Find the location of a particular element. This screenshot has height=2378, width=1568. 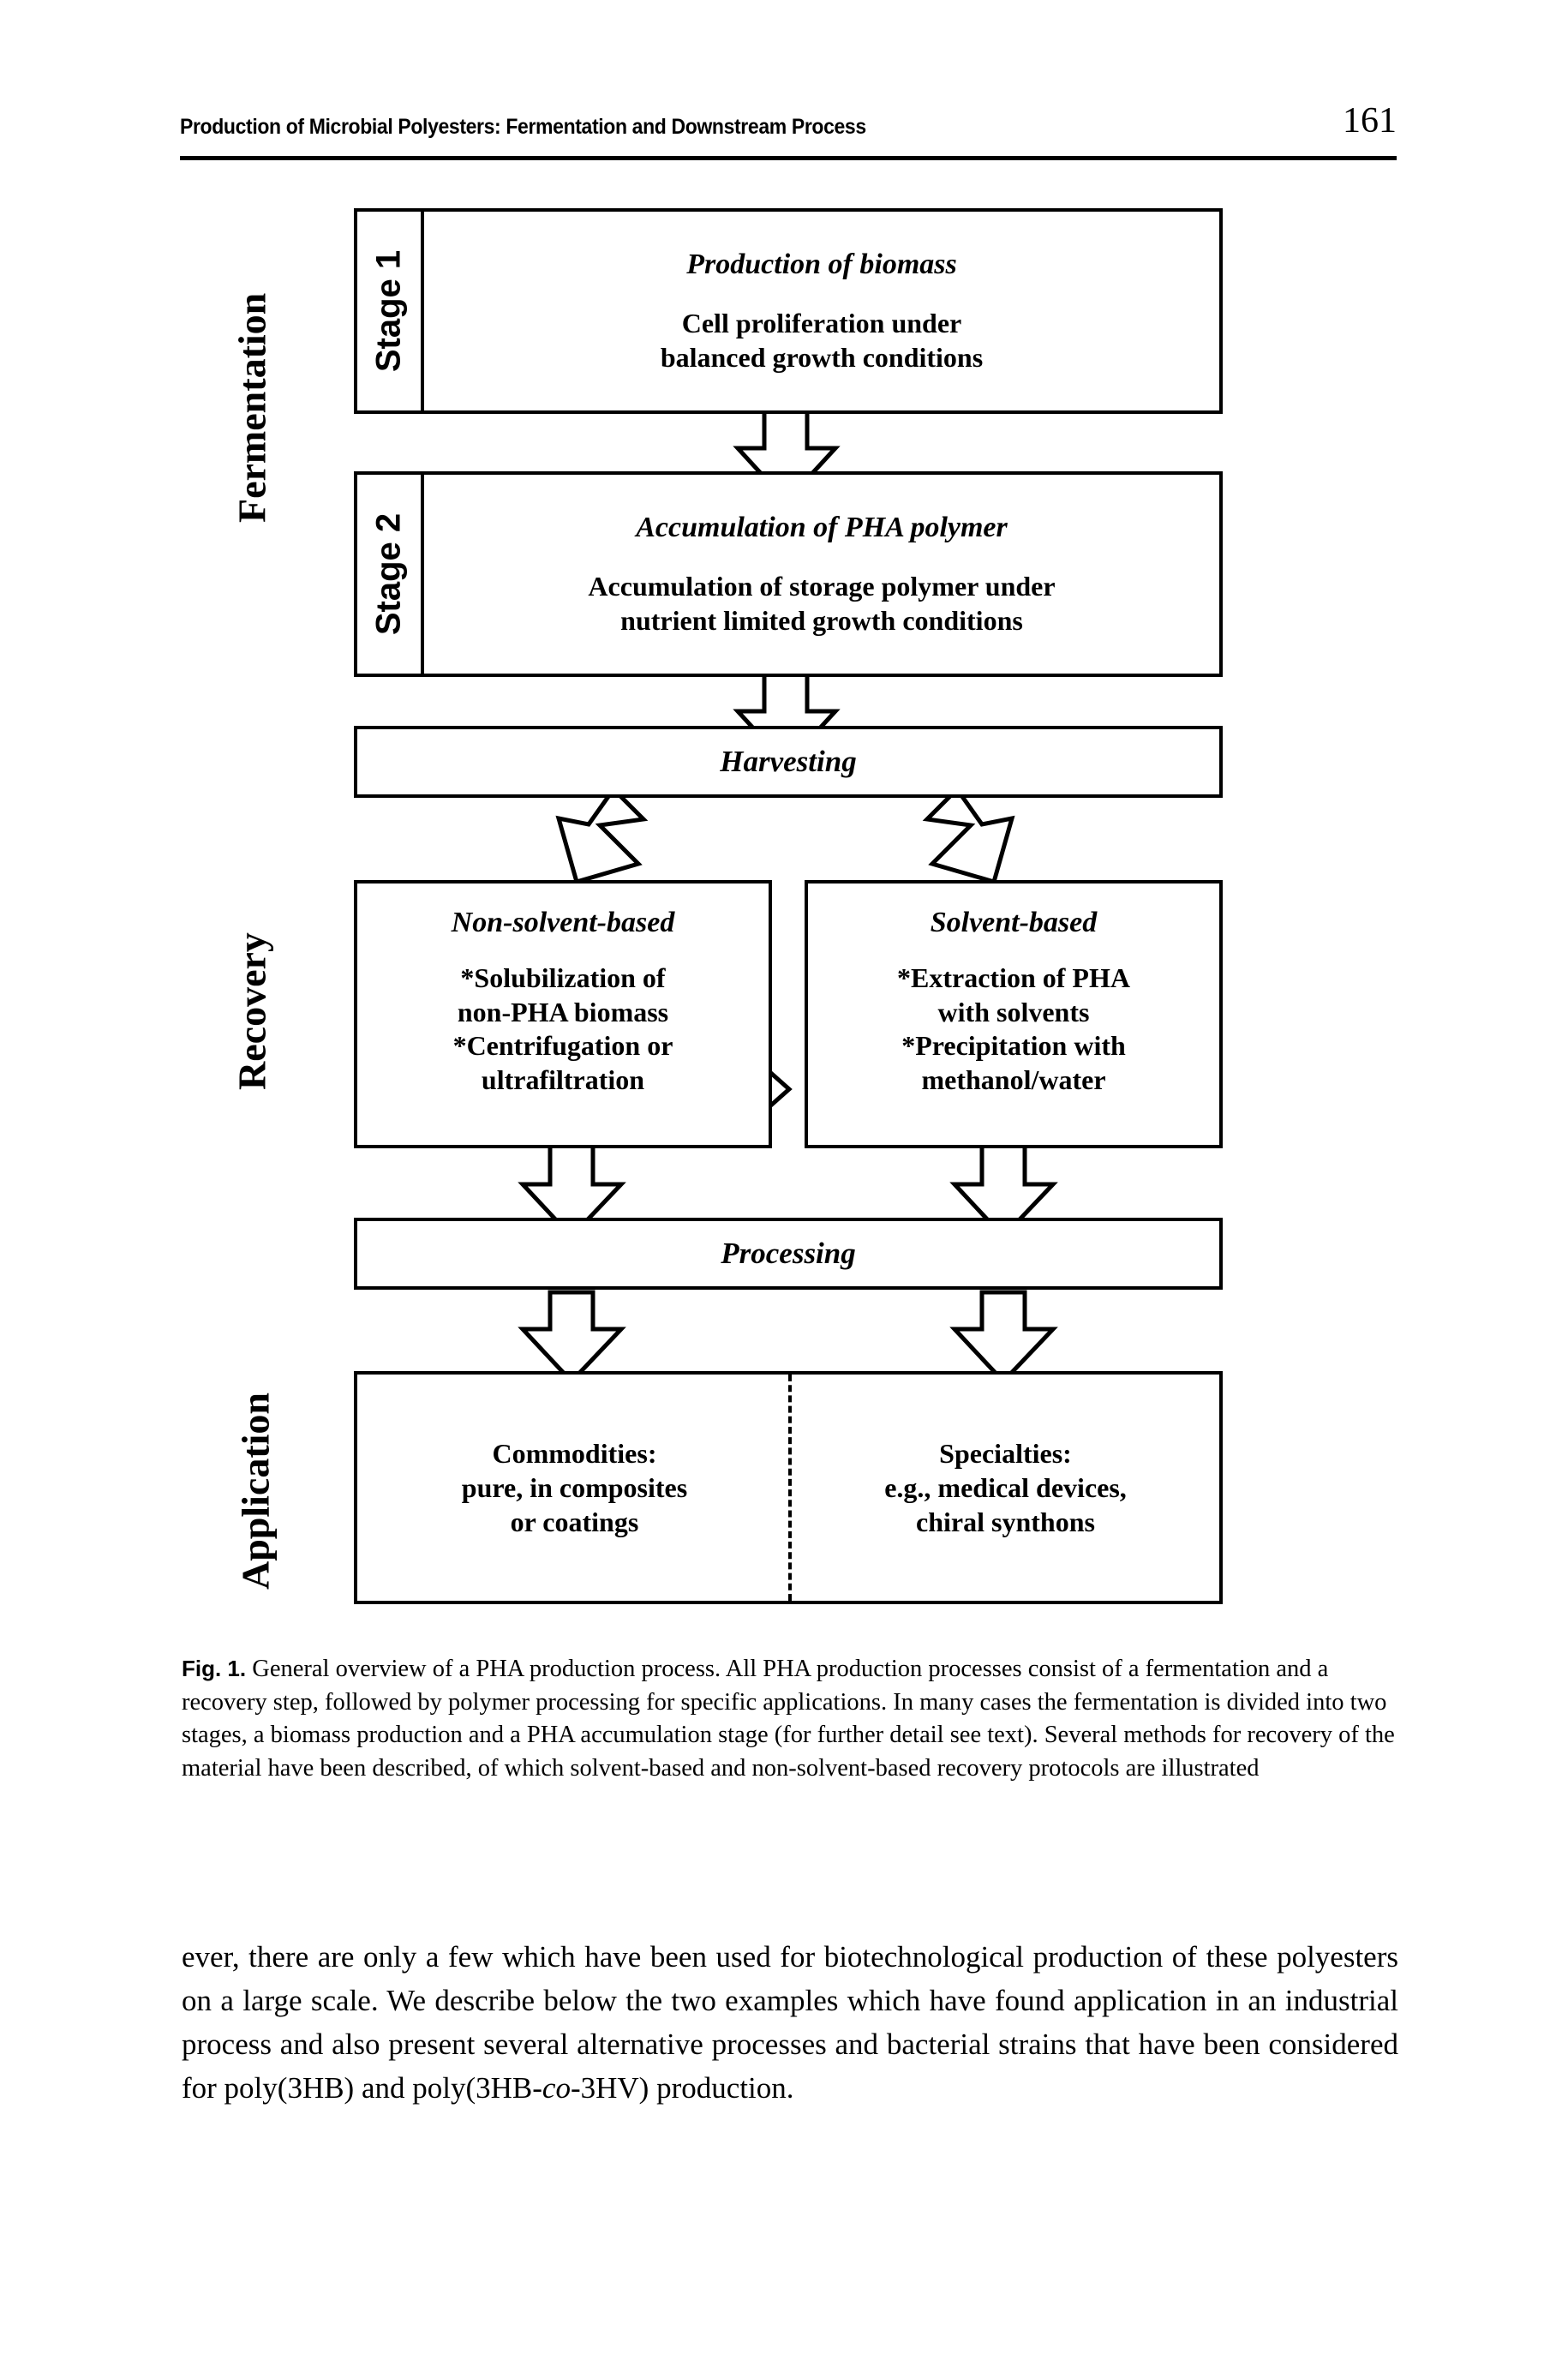

specialties-line-2: e.g., medical devices, is located at coordinates (1005, 1487).